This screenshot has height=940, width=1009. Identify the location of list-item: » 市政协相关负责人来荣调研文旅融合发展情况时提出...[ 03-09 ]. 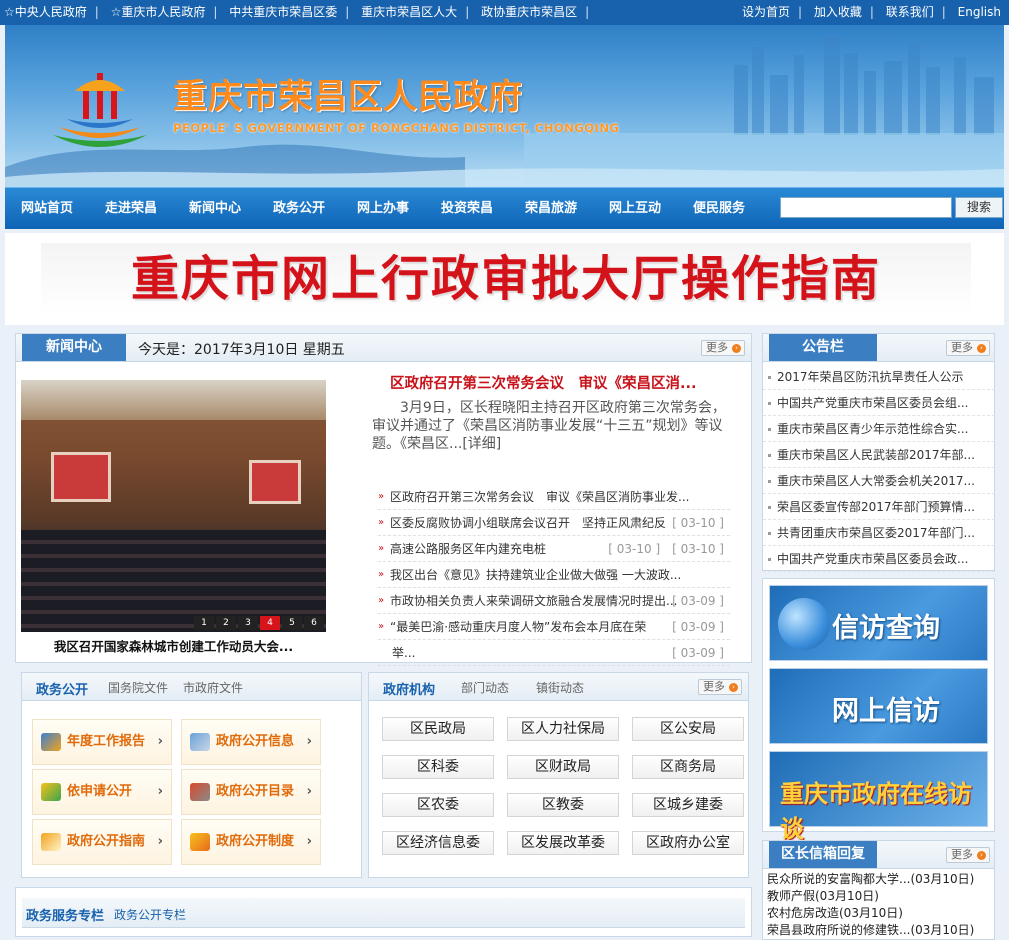
(554, 601).